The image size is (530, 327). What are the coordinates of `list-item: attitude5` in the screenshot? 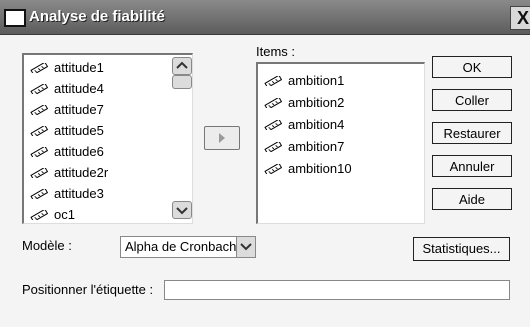 It's located at (67, 131).